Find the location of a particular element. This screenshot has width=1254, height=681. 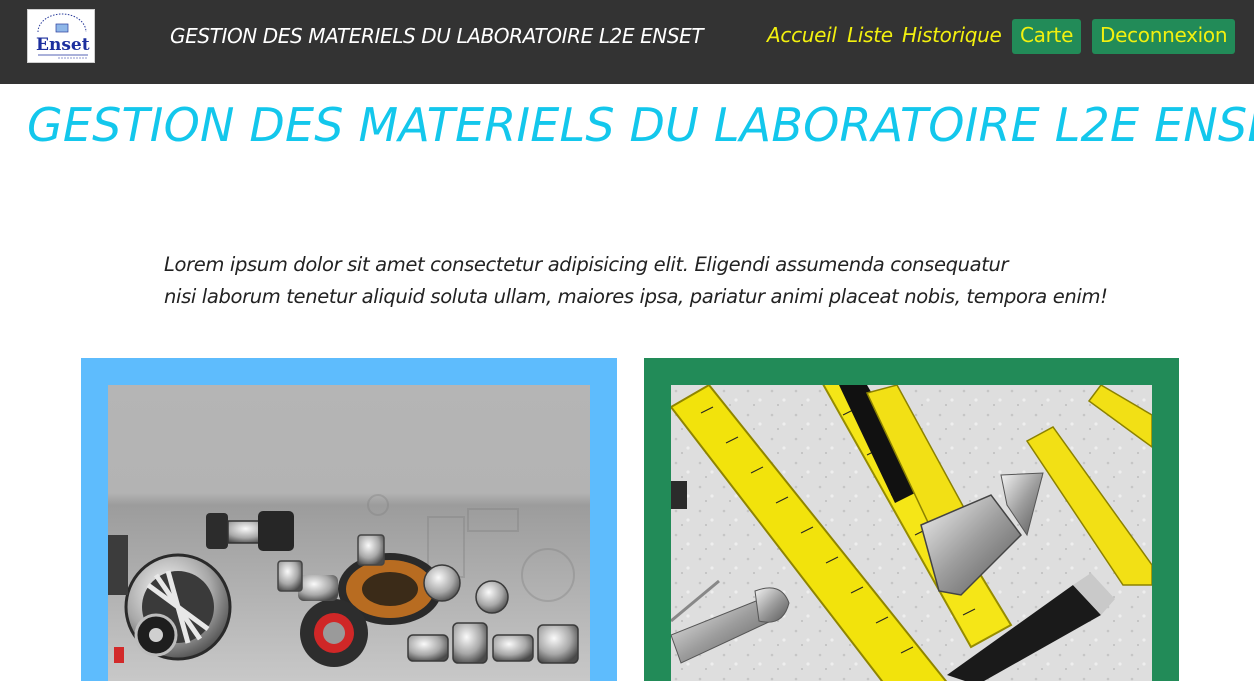

enset-logo: Enset is located at coordinates (61, 36).